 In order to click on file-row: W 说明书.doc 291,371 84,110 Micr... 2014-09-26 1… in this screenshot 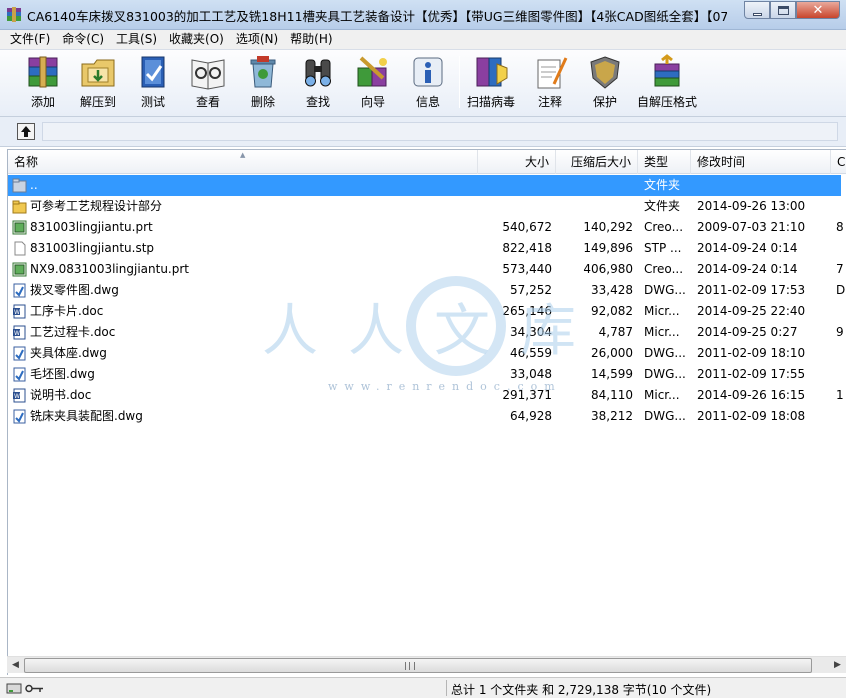, I will do `click(426, 395)`.